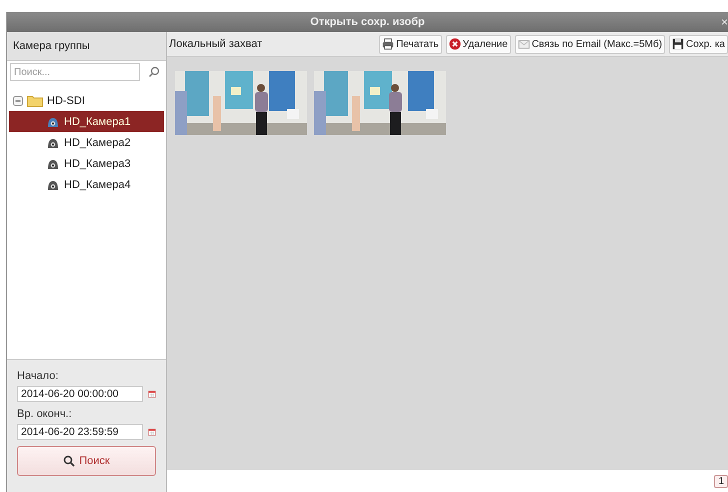  Describe the element at coordinates (86, 461) in the screenshot. I see `search-button: Поиск` at that location.